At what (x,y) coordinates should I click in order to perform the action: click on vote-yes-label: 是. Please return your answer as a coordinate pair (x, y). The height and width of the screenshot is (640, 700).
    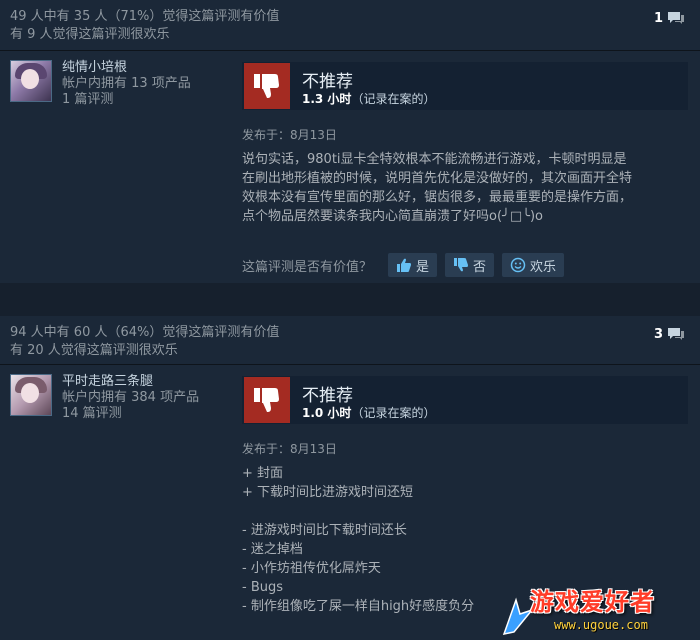
    Looking at the image, I should click on (423, 267).